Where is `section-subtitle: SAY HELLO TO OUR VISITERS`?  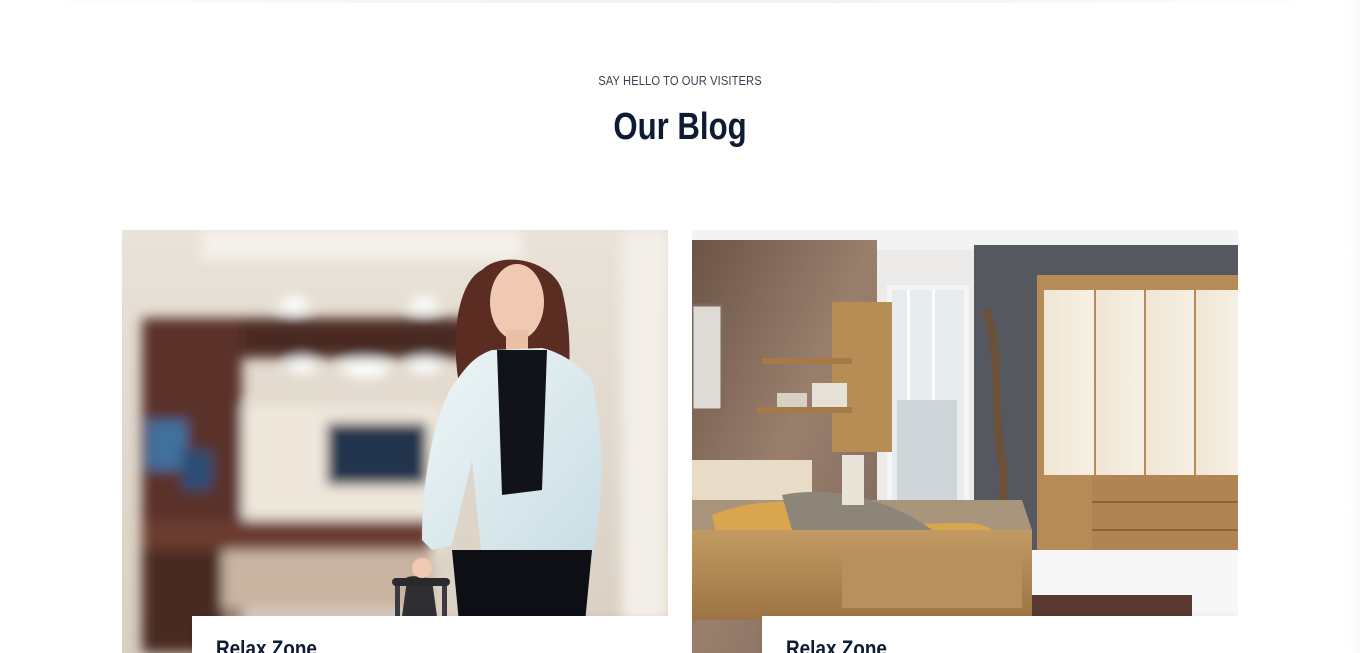 section-subtitle: SAY HELLO TO OUR VISITERS is located at coordinates (680, 80).